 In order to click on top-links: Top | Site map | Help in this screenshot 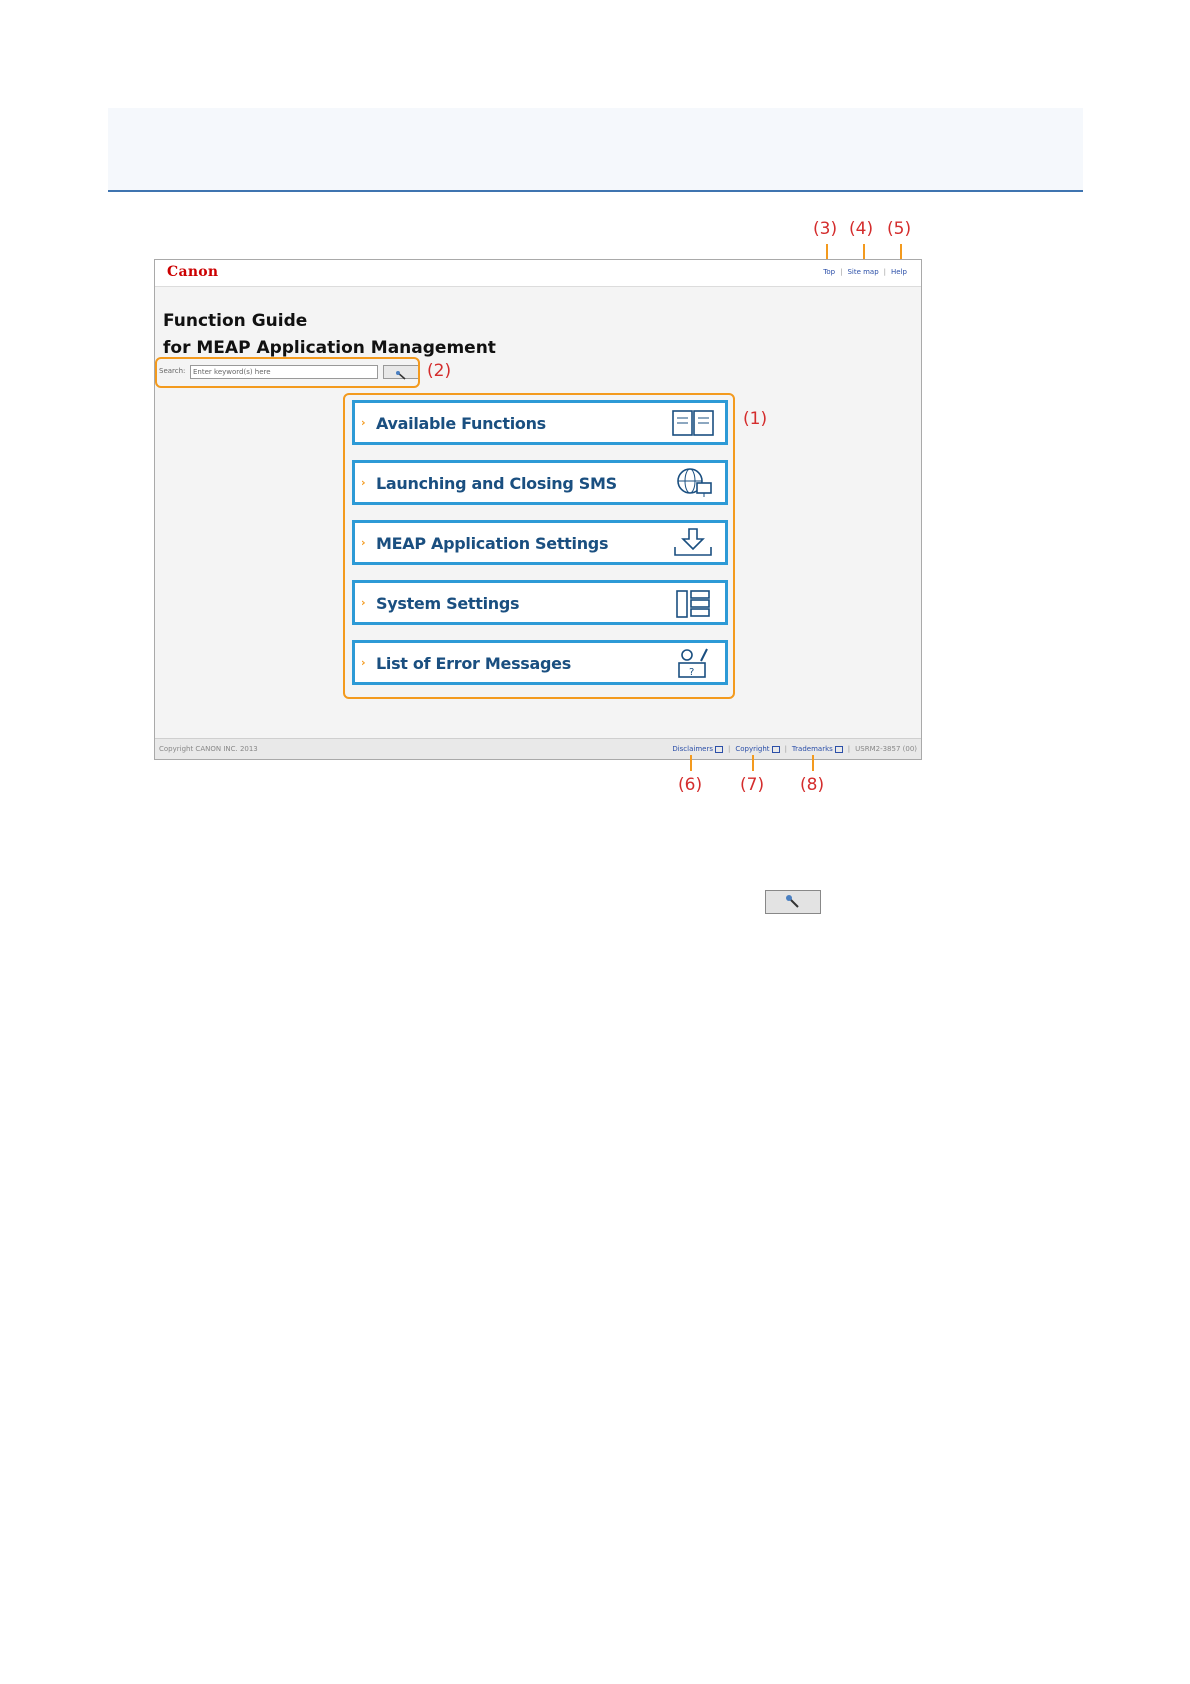, I will do `click(865, 272)`.